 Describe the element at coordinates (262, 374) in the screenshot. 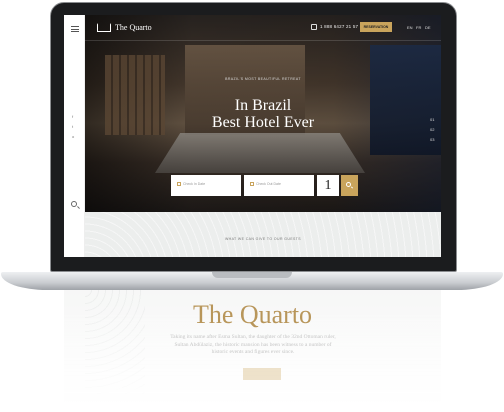

I see `about-button-reflection` at that location.